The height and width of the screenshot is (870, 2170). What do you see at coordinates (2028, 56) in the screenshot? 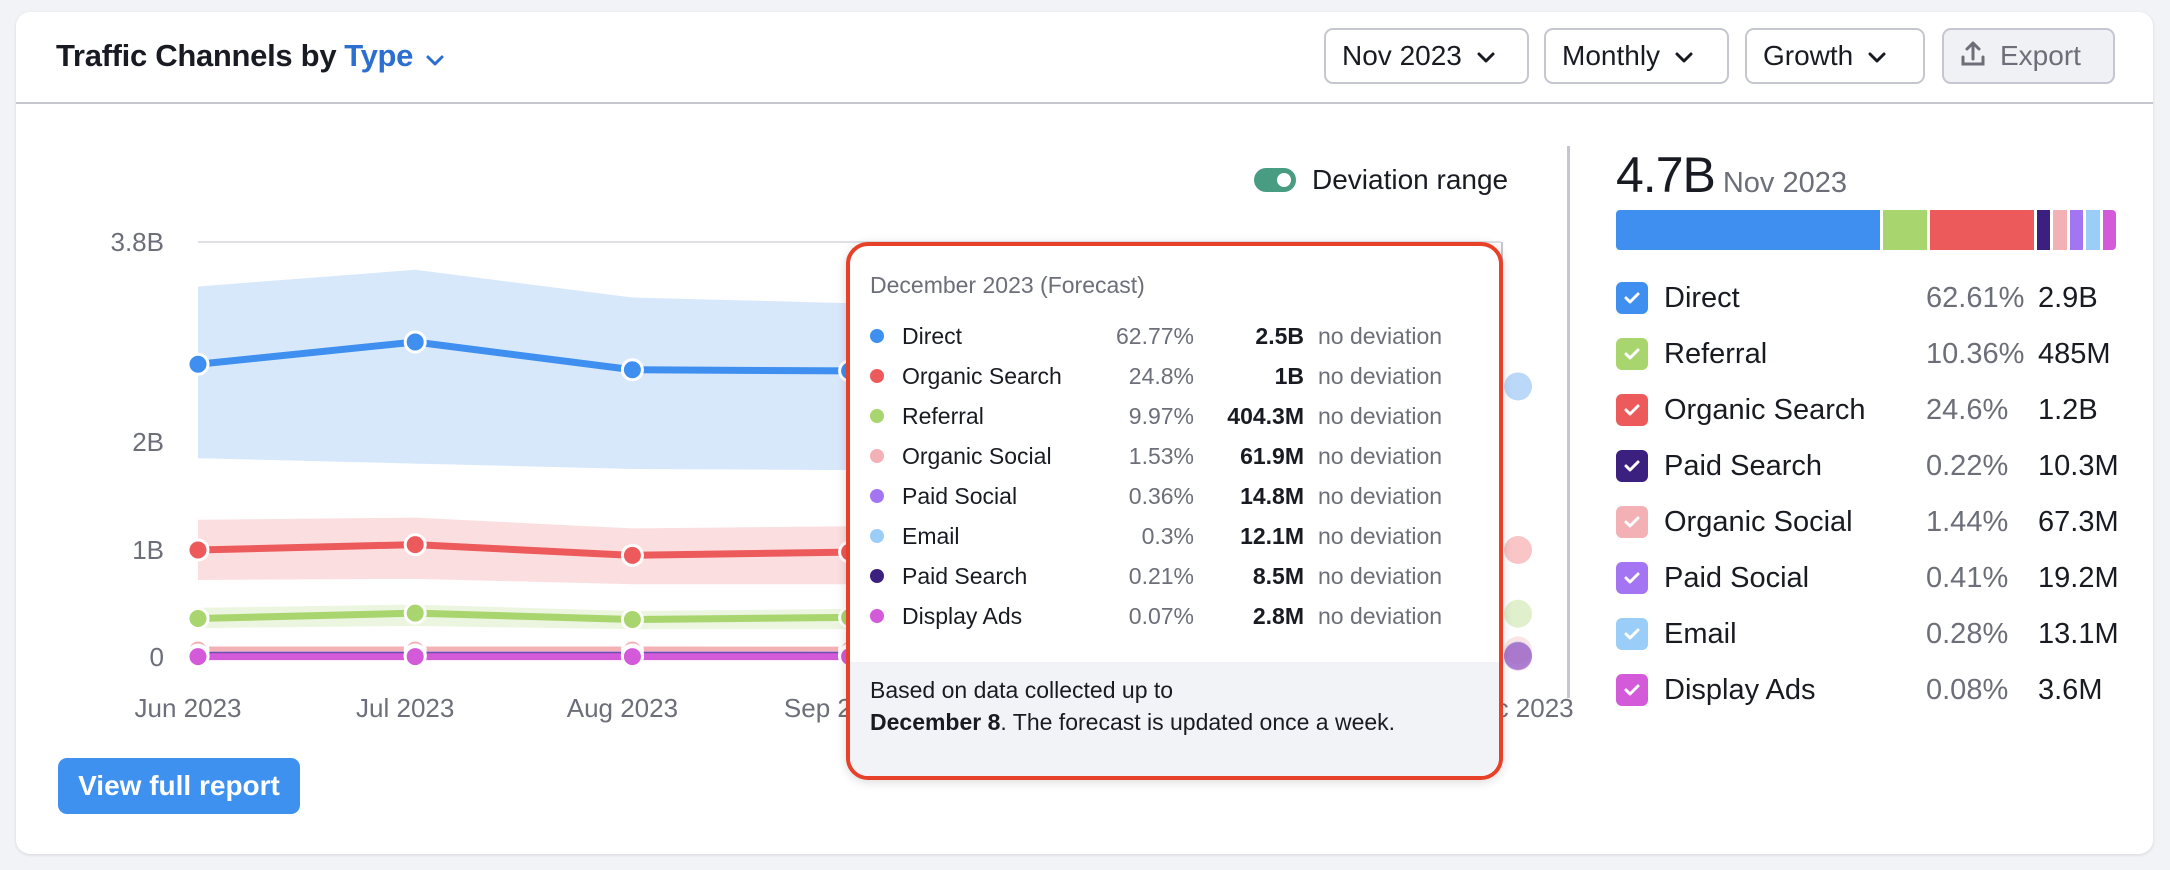
I see `export-button: Export` at bounding box center [2028, 56].